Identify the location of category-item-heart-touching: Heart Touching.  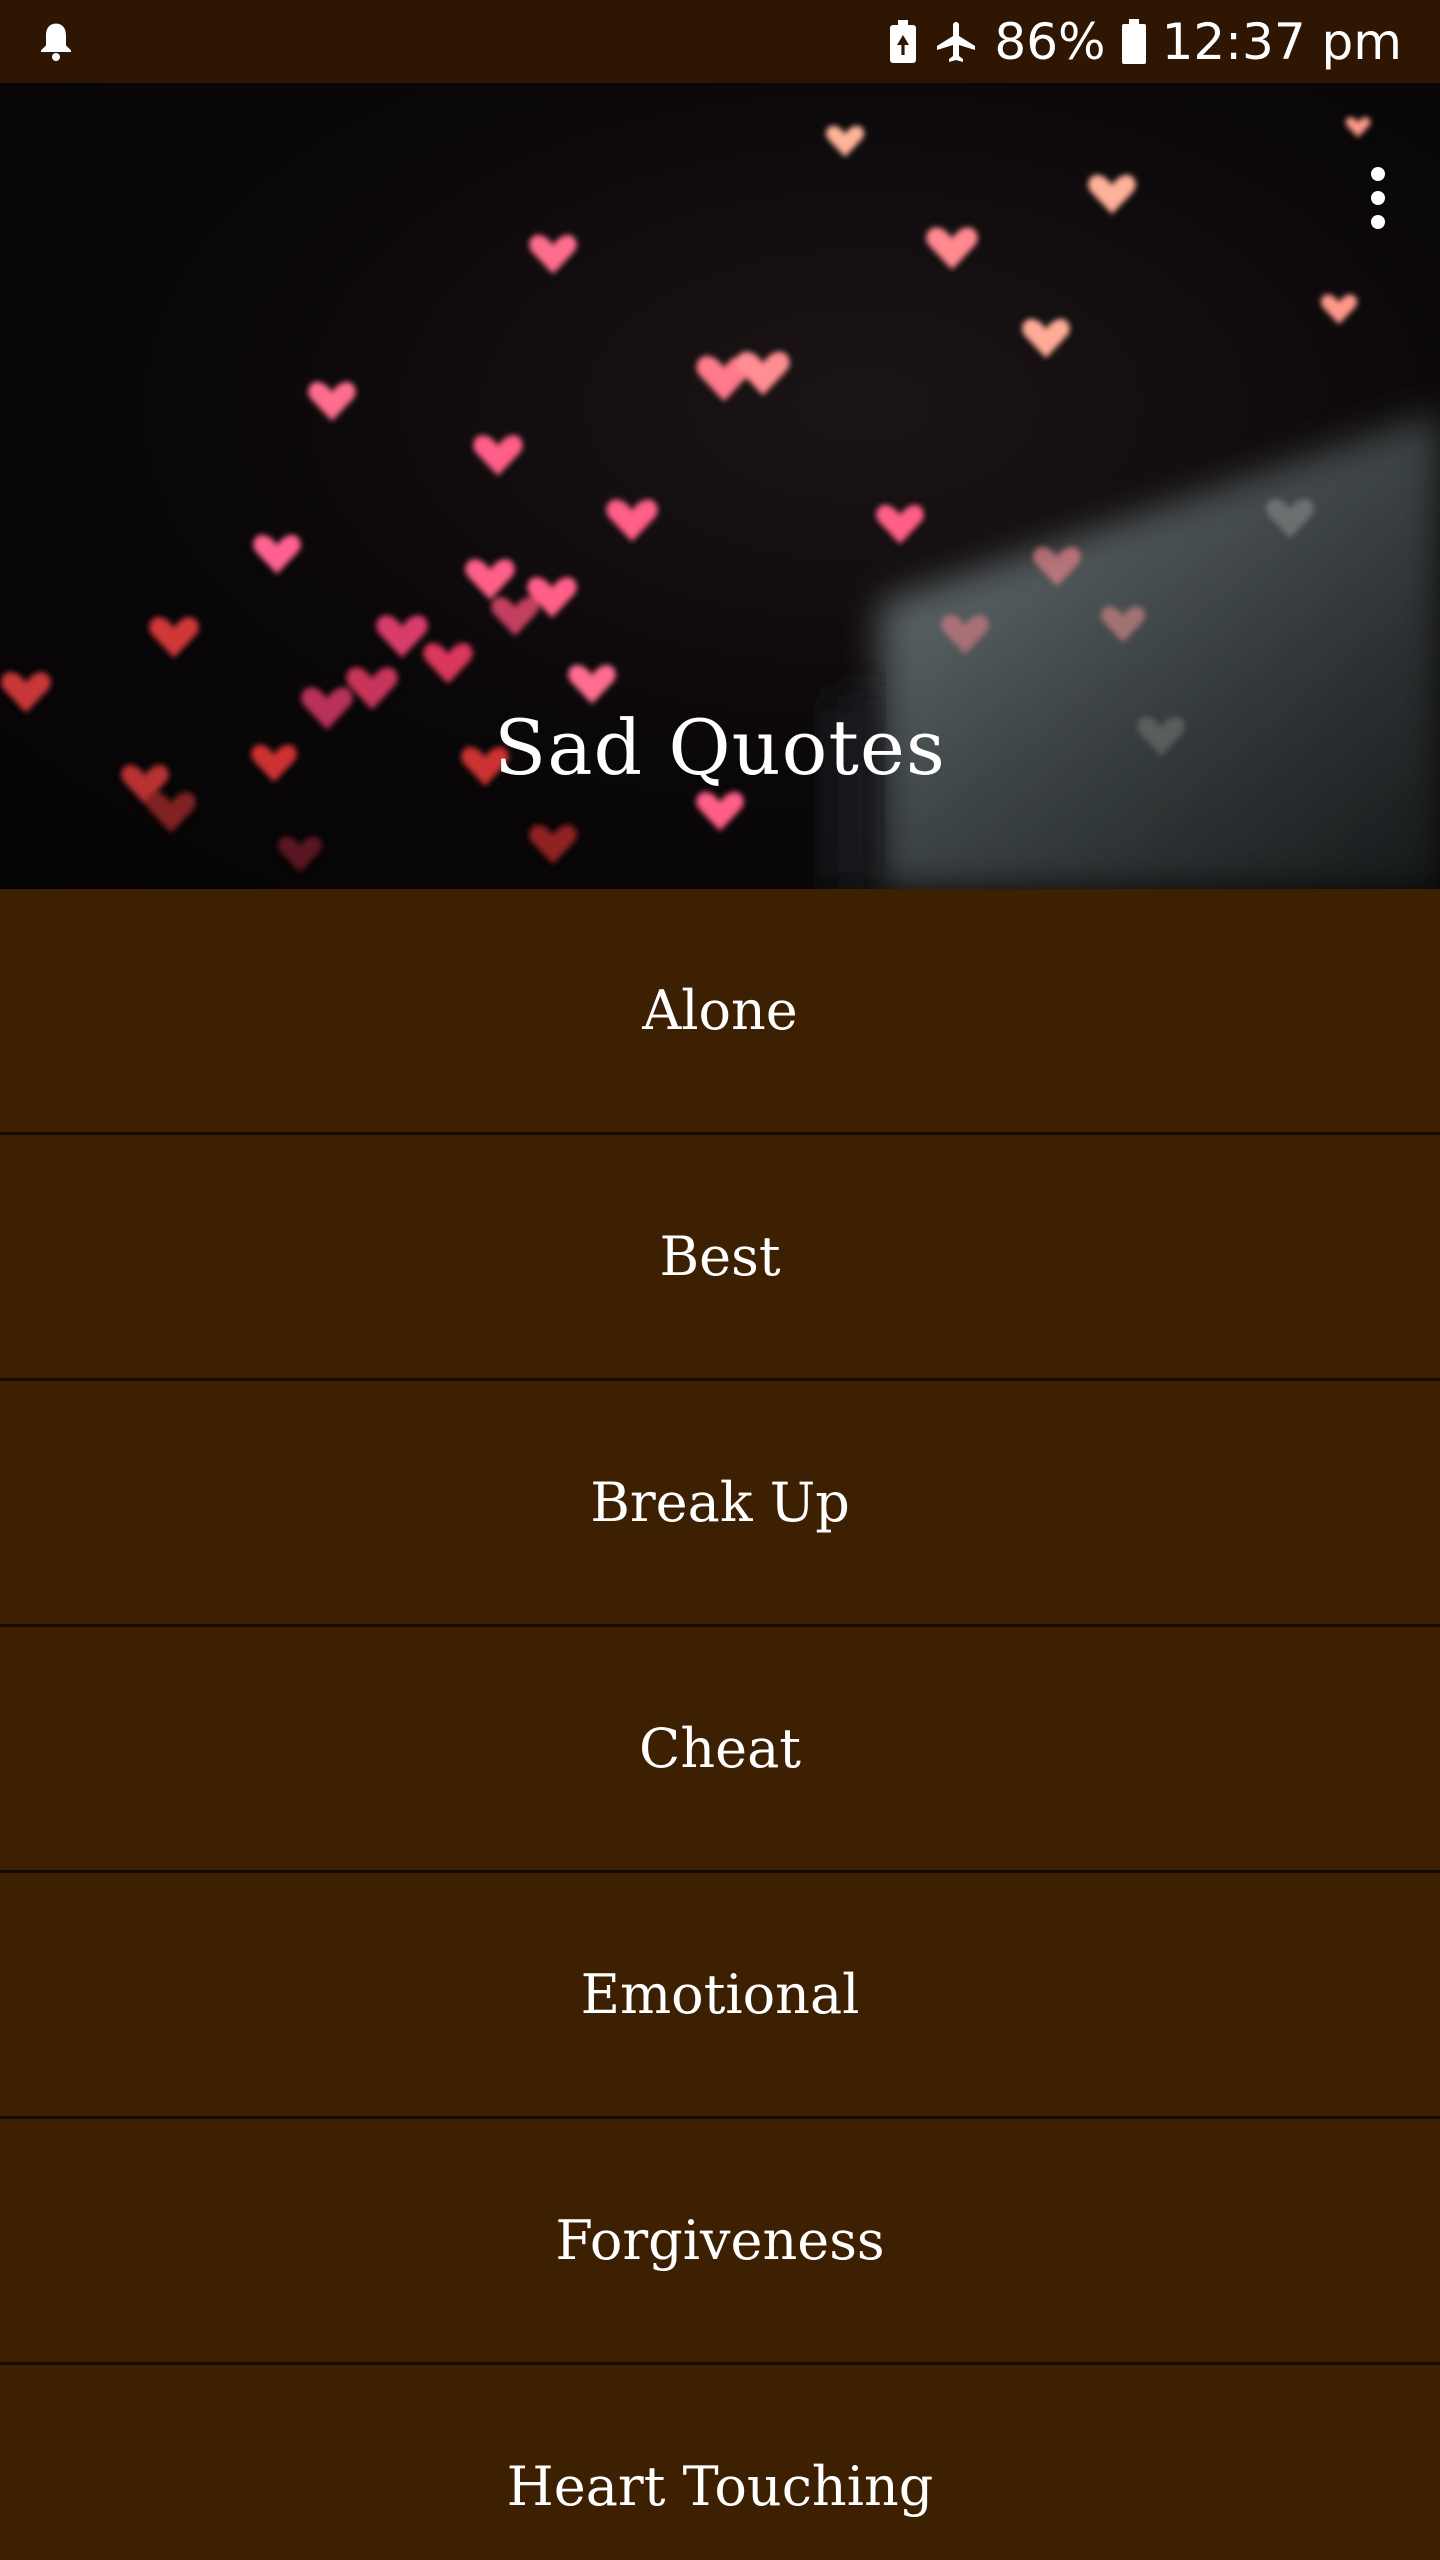
(720, 2462).